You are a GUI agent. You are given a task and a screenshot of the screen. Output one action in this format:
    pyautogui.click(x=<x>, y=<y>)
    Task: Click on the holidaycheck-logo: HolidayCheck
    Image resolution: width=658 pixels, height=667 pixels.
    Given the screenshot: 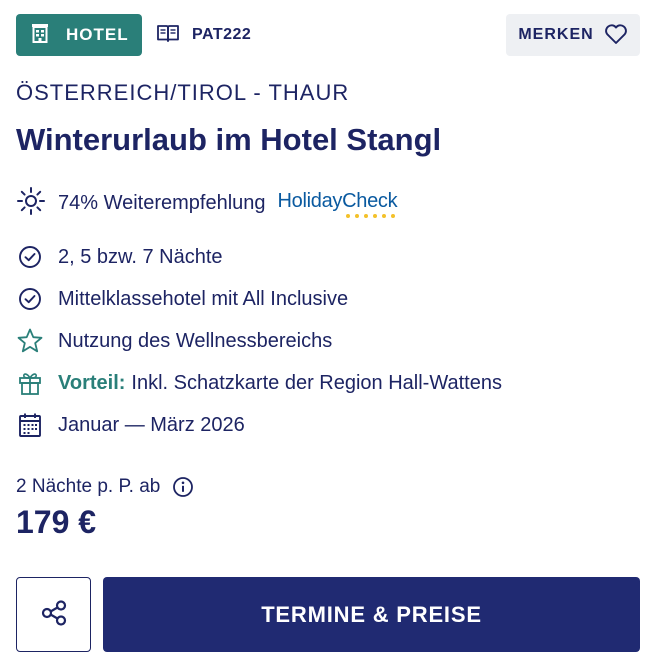 What is the action you would take?
    pyautogui.click(x=337, y=203)
    